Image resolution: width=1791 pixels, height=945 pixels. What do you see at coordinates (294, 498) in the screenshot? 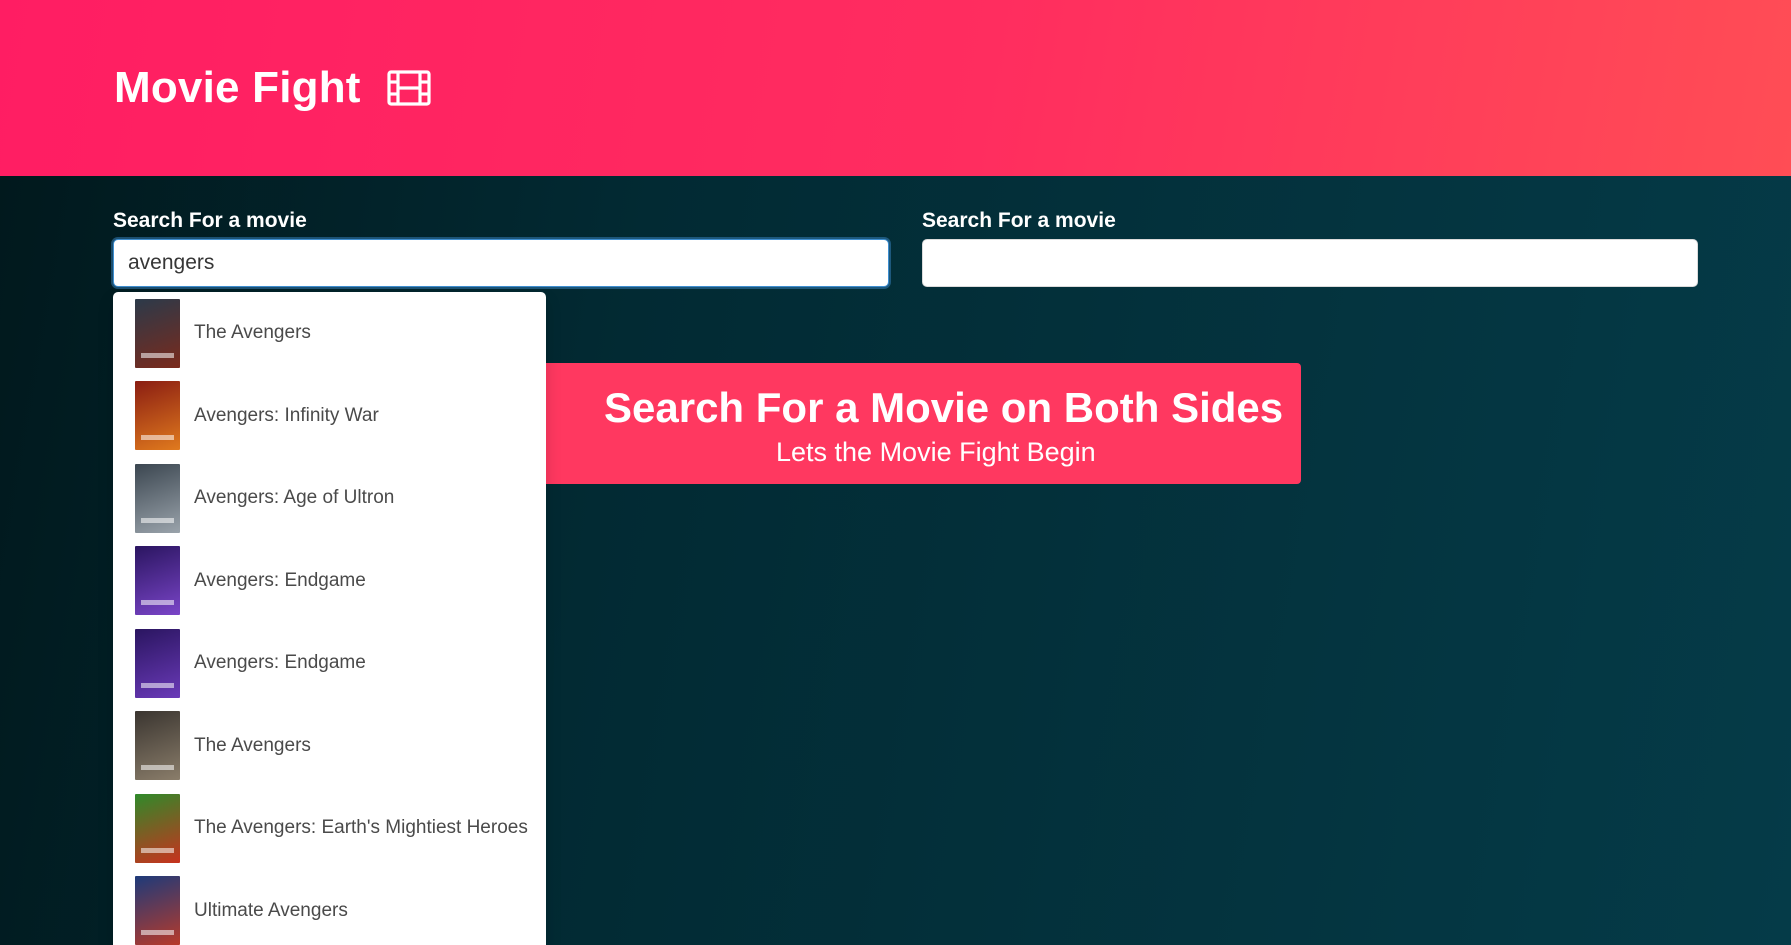
I see `movie-title: Avengers: Age of Ultron` at bounding box center [294, 498].